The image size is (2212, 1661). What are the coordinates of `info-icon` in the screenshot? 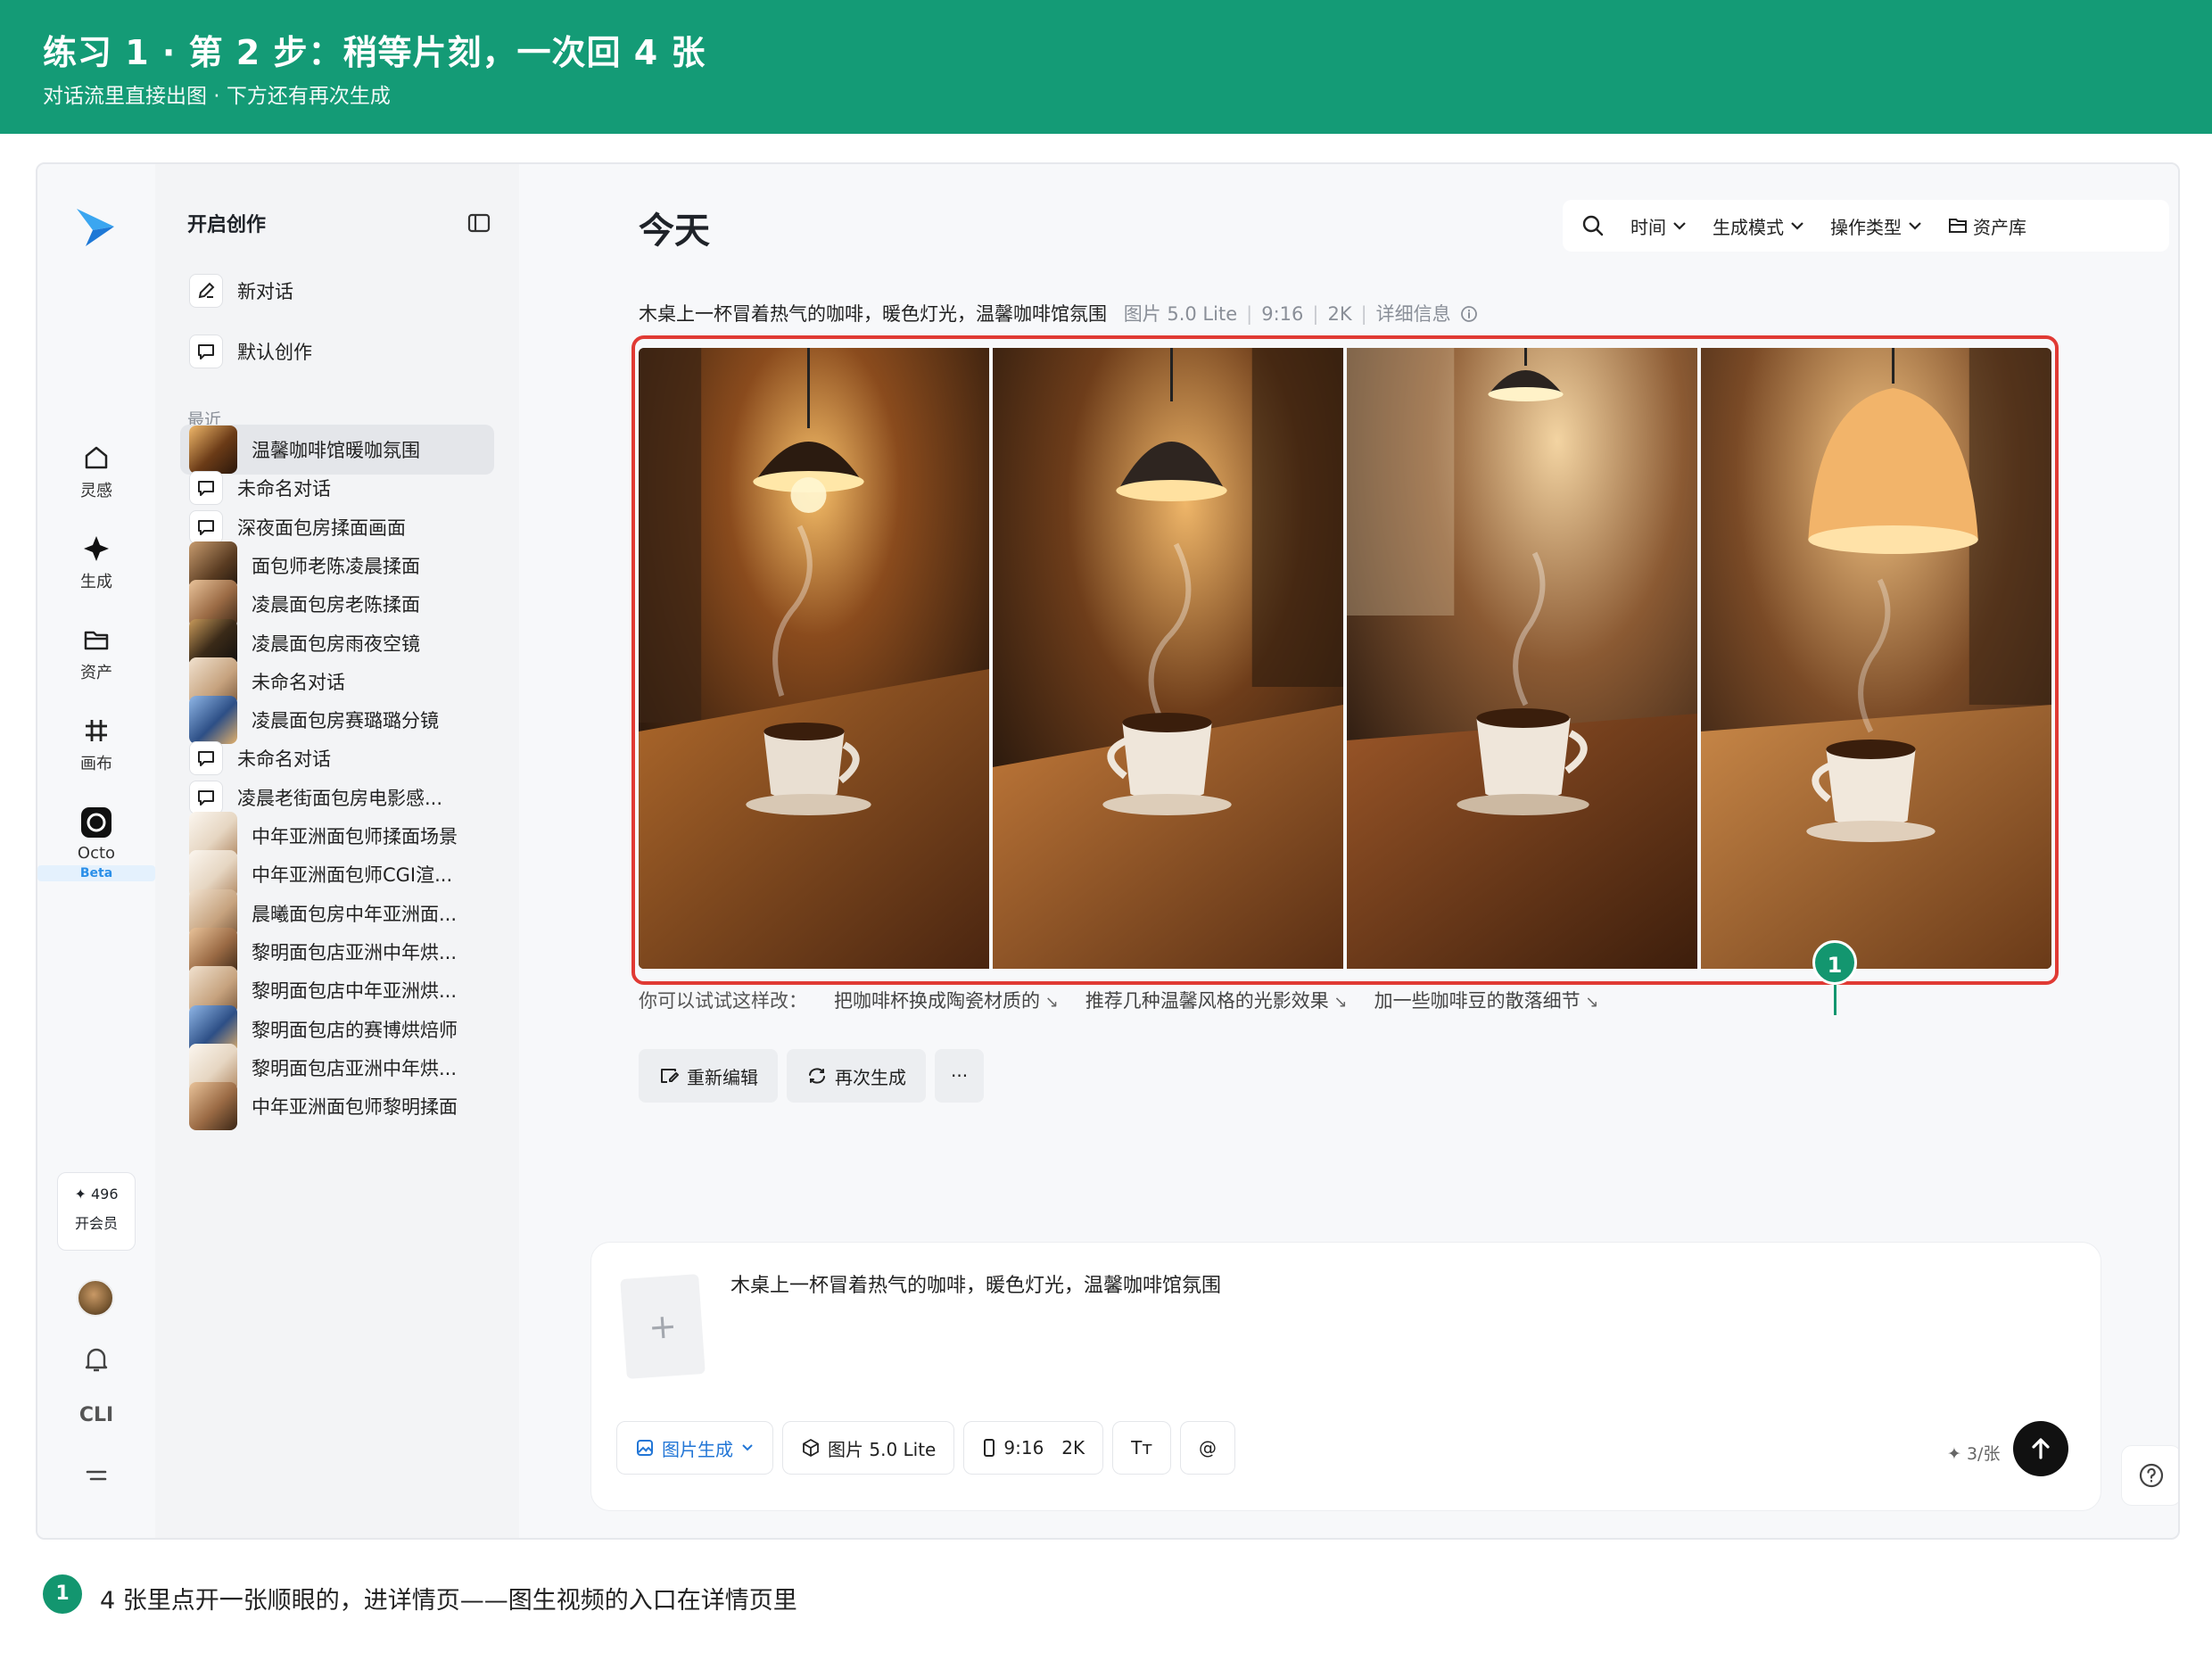 It's located at (1469, 314).